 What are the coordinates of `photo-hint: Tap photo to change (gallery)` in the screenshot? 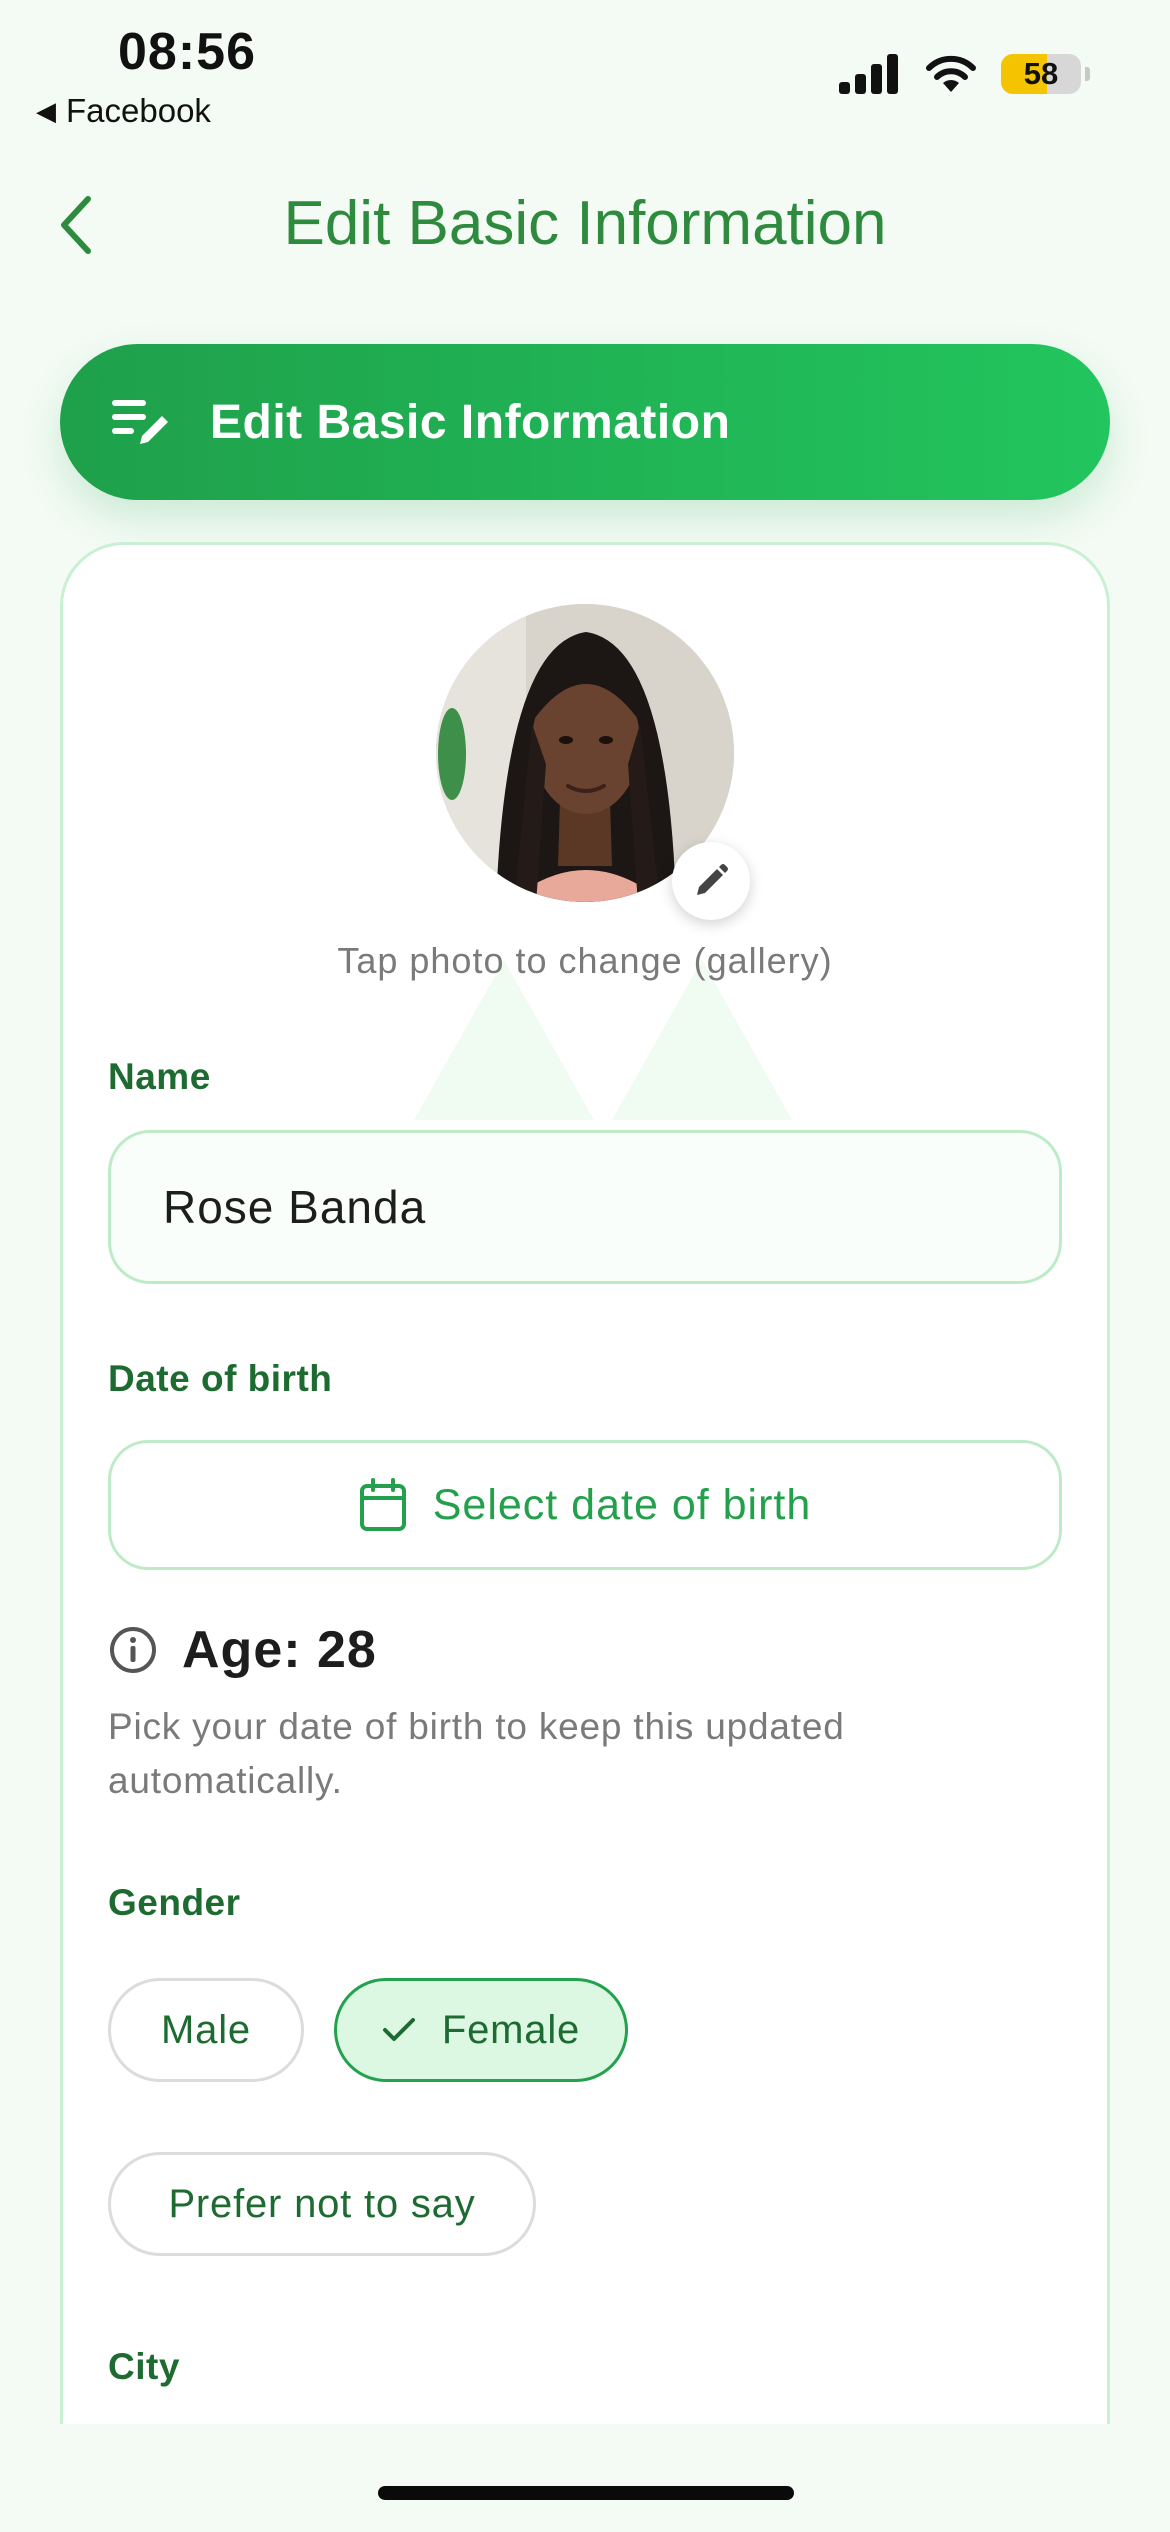 It's located at (585, 960).